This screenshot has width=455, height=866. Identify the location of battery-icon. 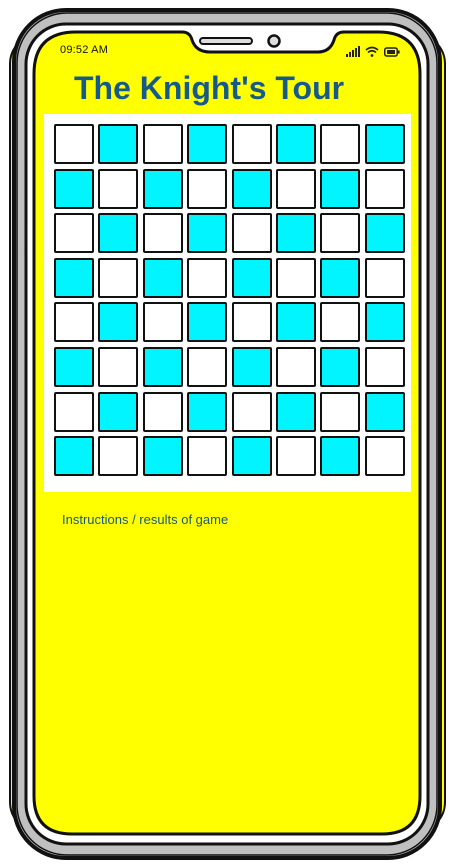
(392, 51).